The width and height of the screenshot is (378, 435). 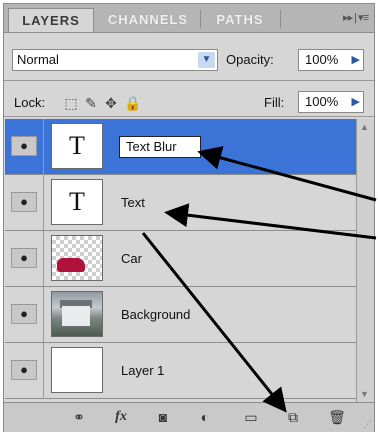 I want to click on layers-scrollbar: ▲ ▼, so click(x=365, y=260).